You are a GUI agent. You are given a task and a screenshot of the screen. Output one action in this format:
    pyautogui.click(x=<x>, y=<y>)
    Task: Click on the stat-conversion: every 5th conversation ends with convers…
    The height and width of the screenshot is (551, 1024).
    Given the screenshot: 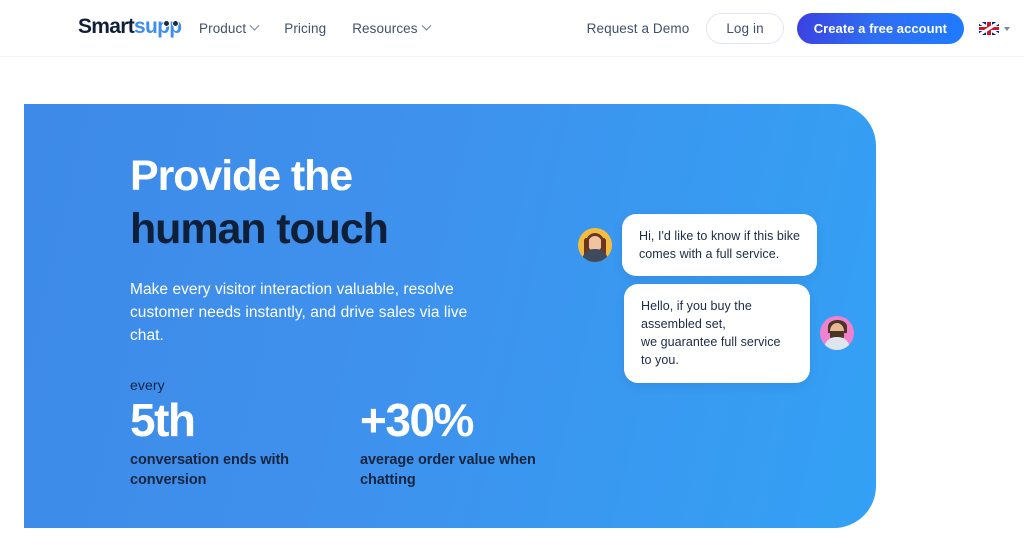 What is the action you would take?
    pyautogui.click(x=225, y=433)
    